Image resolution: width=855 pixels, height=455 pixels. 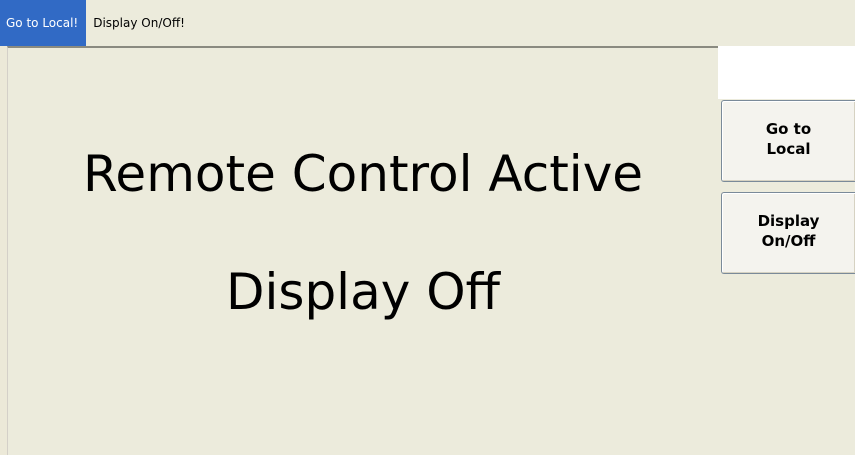 I want to click on menu-item-display-on-off: Display On/Off!, so click(x=139, y=23).